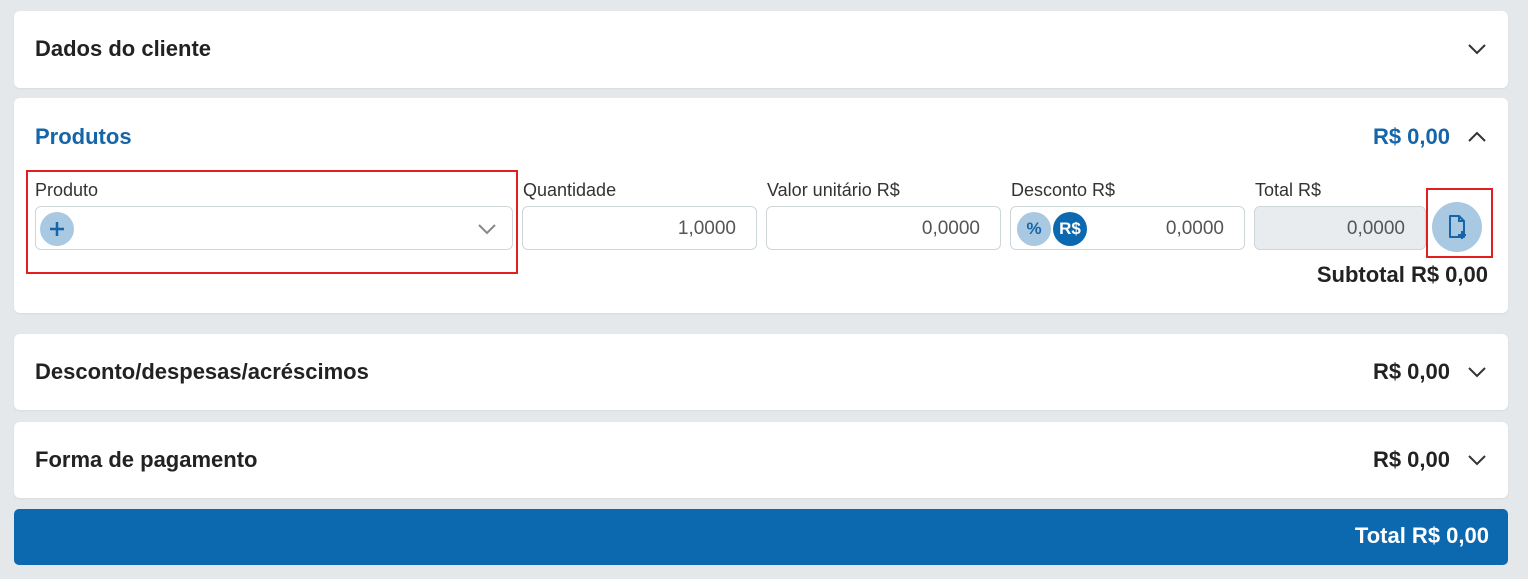 This screenshot has height=579, width=1528. What do you see at coordinates (1063, 190) in the screenshot?
I see `desconto-label: Desconto R$` at bounding box center [1063, 190].